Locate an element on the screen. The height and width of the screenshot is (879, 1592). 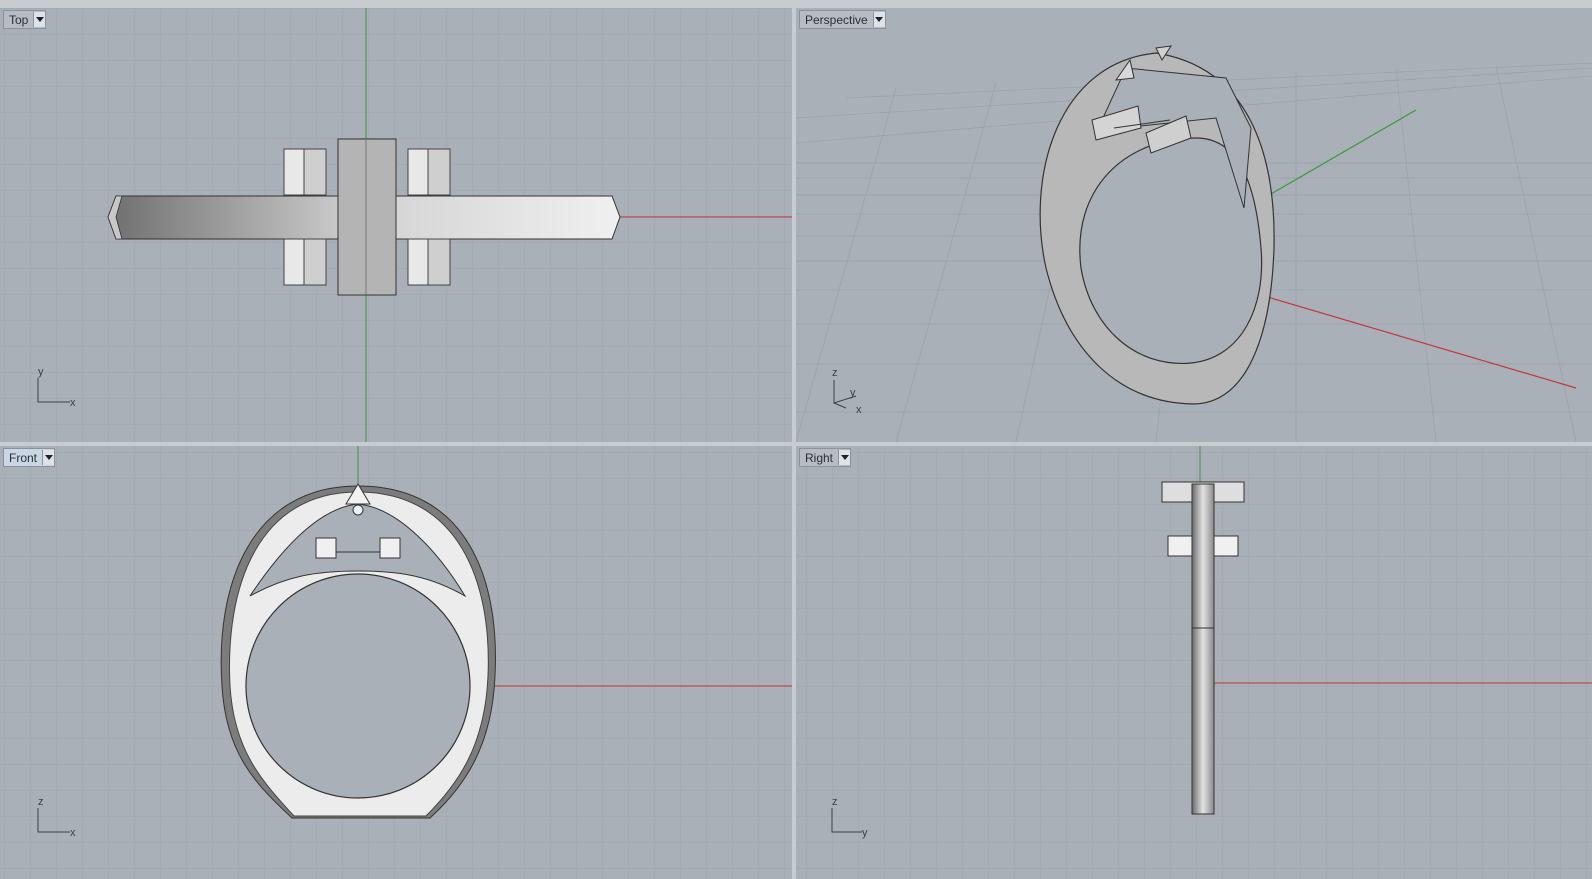
viewport-title: Right is located at coordinates (819, 457).